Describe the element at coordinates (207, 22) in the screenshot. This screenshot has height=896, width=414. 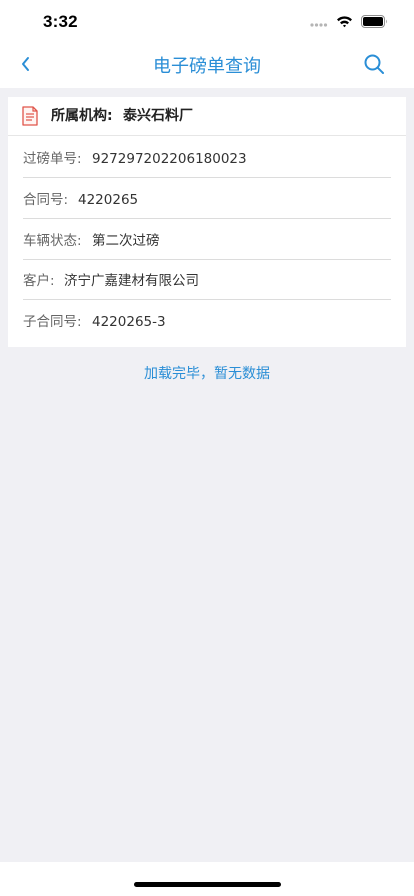
I see `status-bar: 3:32` at that location.